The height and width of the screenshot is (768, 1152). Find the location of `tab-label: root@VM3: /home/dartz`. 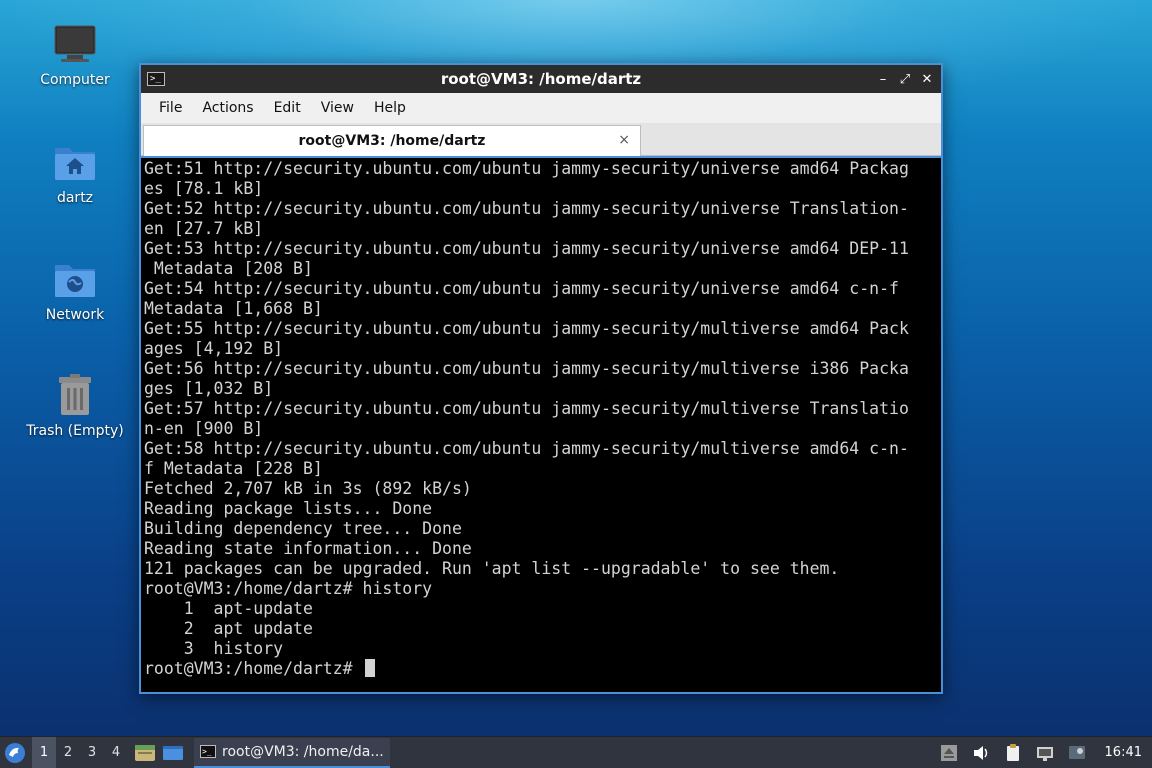

tab-label: root@VM3: /home/dartz is located at coordinates (392, 141).